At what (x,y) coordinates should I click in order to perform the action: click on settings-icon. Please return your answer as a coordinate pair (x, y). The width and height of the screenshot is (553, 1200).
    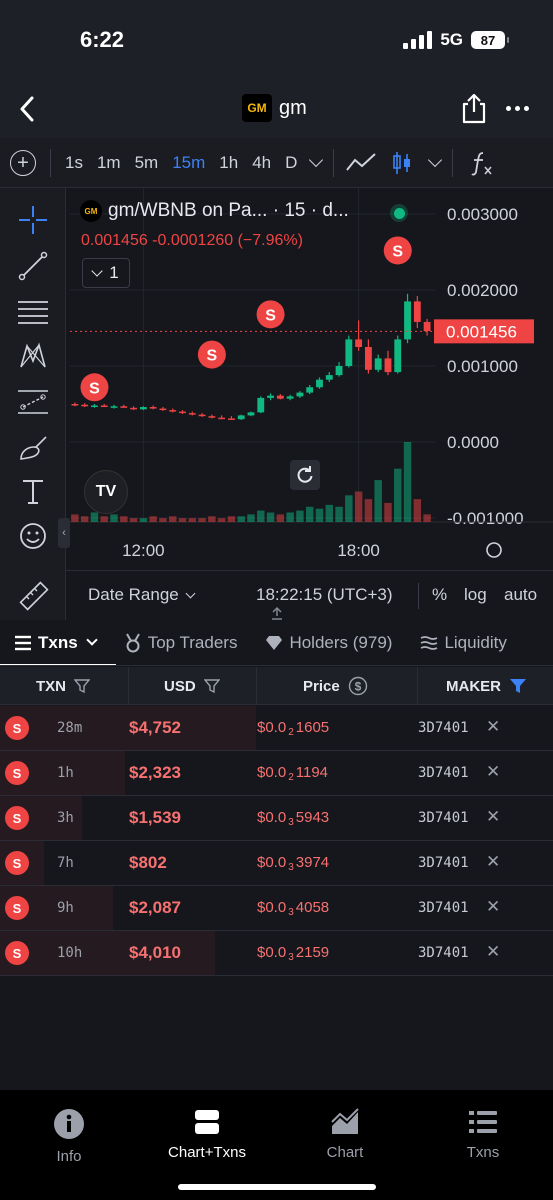
    Looking at the image, I should click on (494, 550).